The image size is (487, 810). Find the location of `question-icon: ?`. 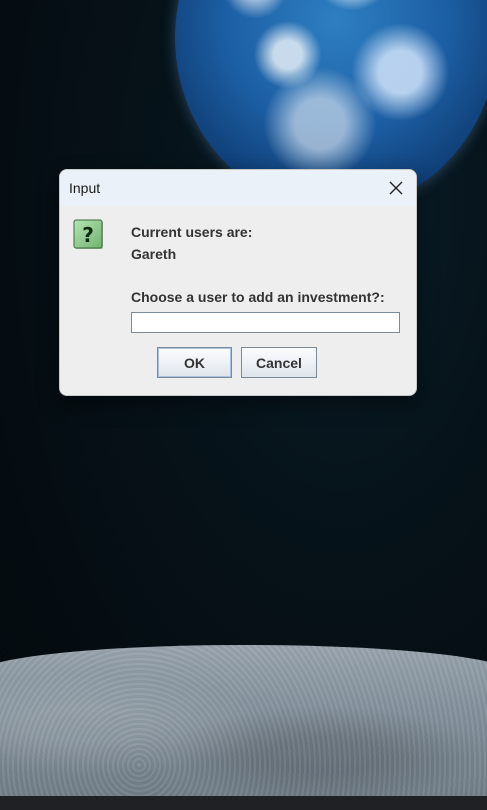

question-icon: ? is located at coordinates (88, 234).